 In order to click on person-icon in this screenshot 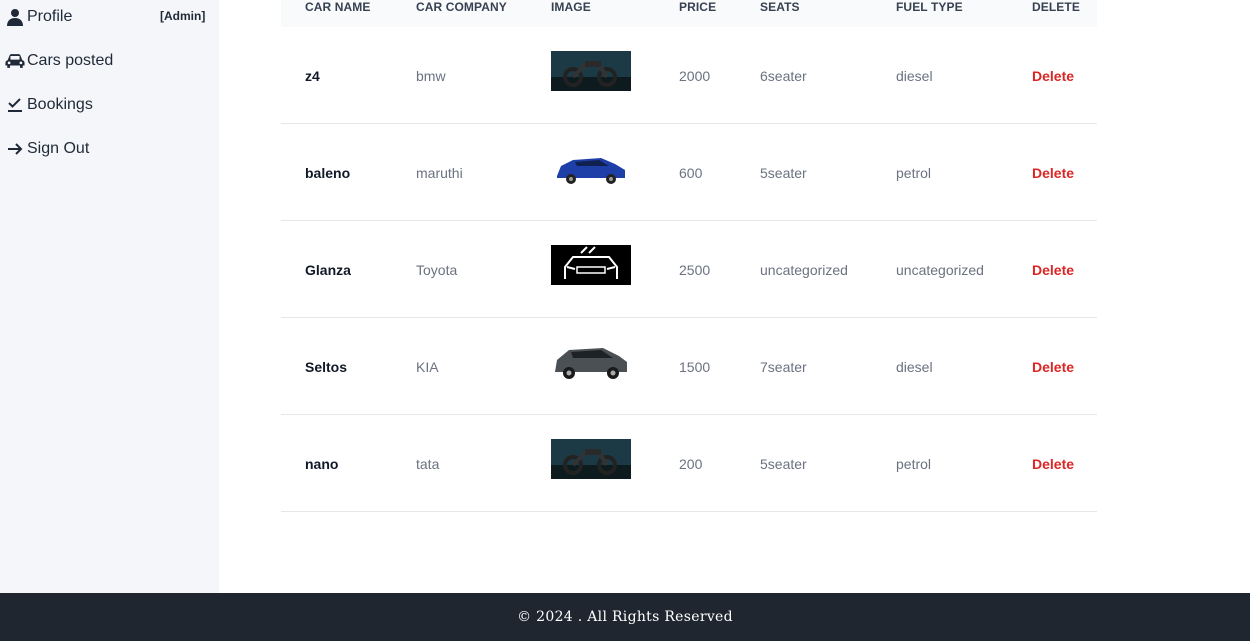, I will do `click(15, 17)`.